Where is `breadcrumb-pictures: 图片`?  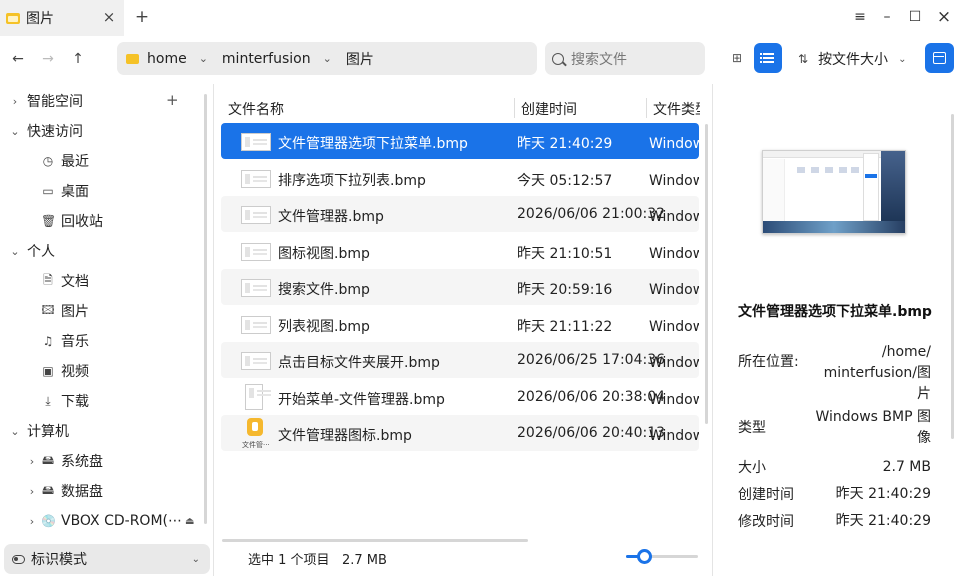
breadcrumb-pictures: 图片 is located at coordinates (360, 59).